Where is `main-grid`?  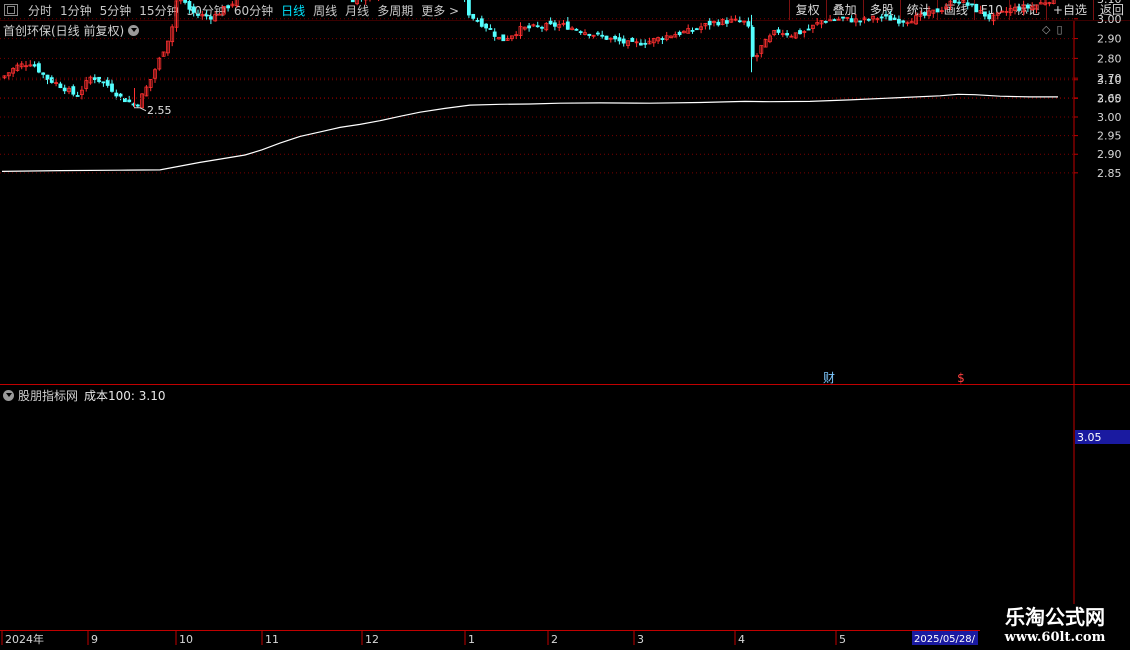
main-grid is located at coordinates (537, 58).